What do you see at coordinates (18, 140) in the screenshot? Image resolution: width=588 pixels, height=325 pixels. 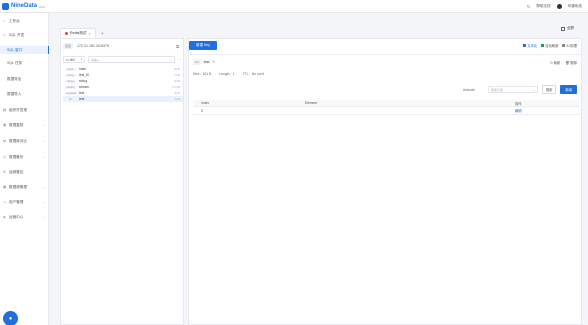 I see `sidebar-item-label: 数据库对比` at bounding box center [18, 140].